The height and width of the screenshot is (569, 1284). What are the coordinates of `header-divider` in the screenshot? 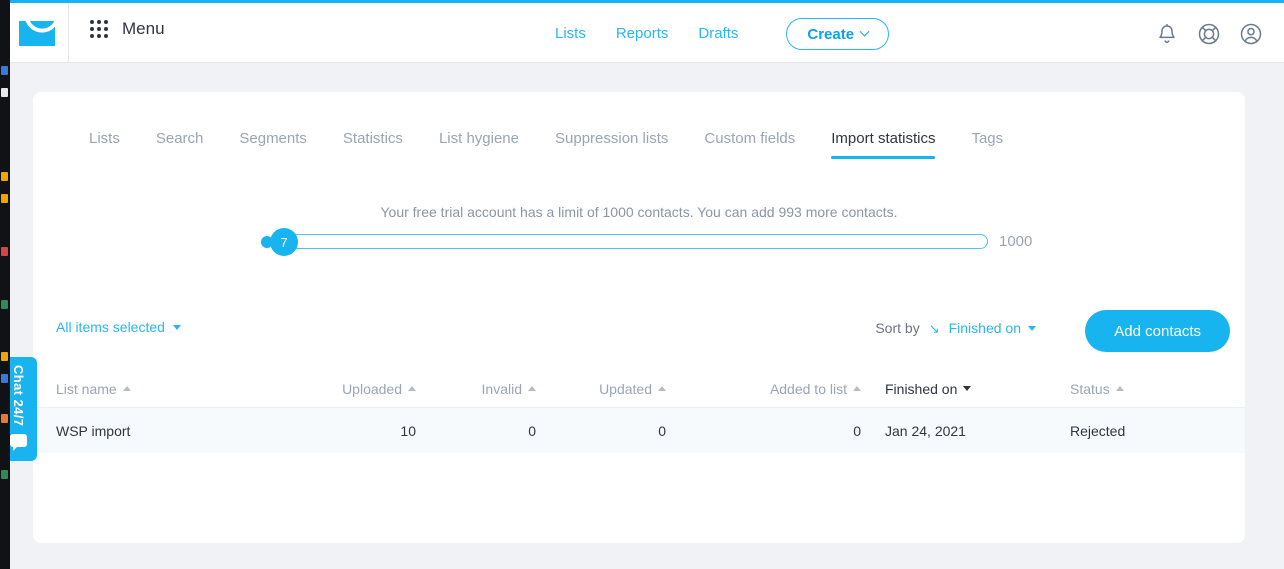 It's located at (68, 32).